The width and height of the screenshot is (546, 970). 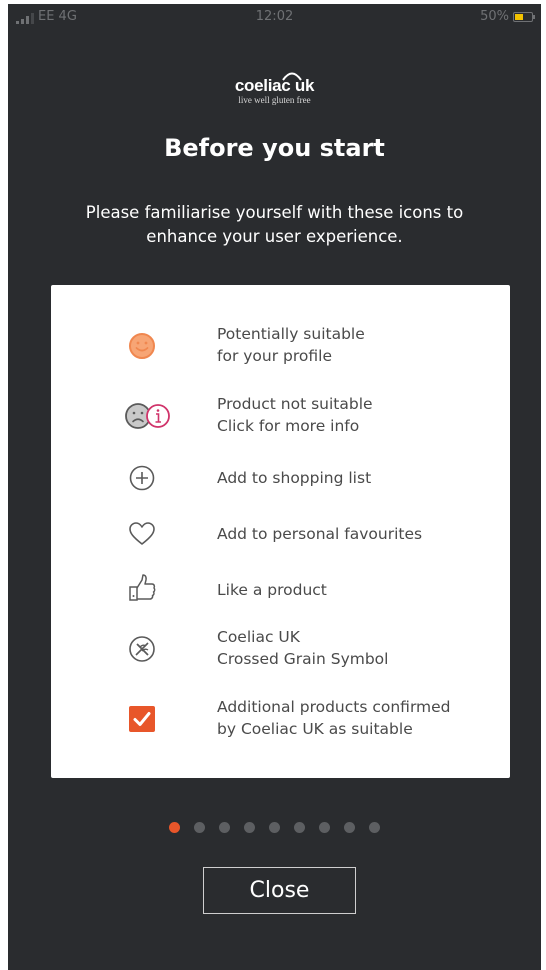 I want to click on legend-row-shopping-list: Add to shopping list, so click(x=280, y=478).